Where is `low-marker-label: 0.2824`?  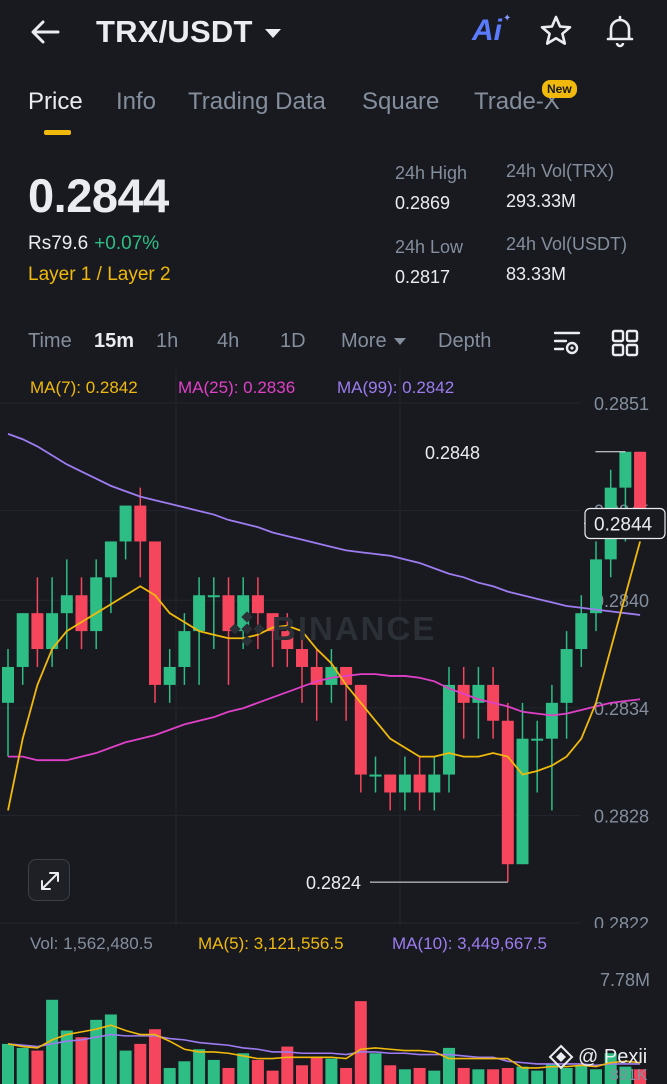 low-marker-label: 0.2824 is located at coordinates (333, 883).